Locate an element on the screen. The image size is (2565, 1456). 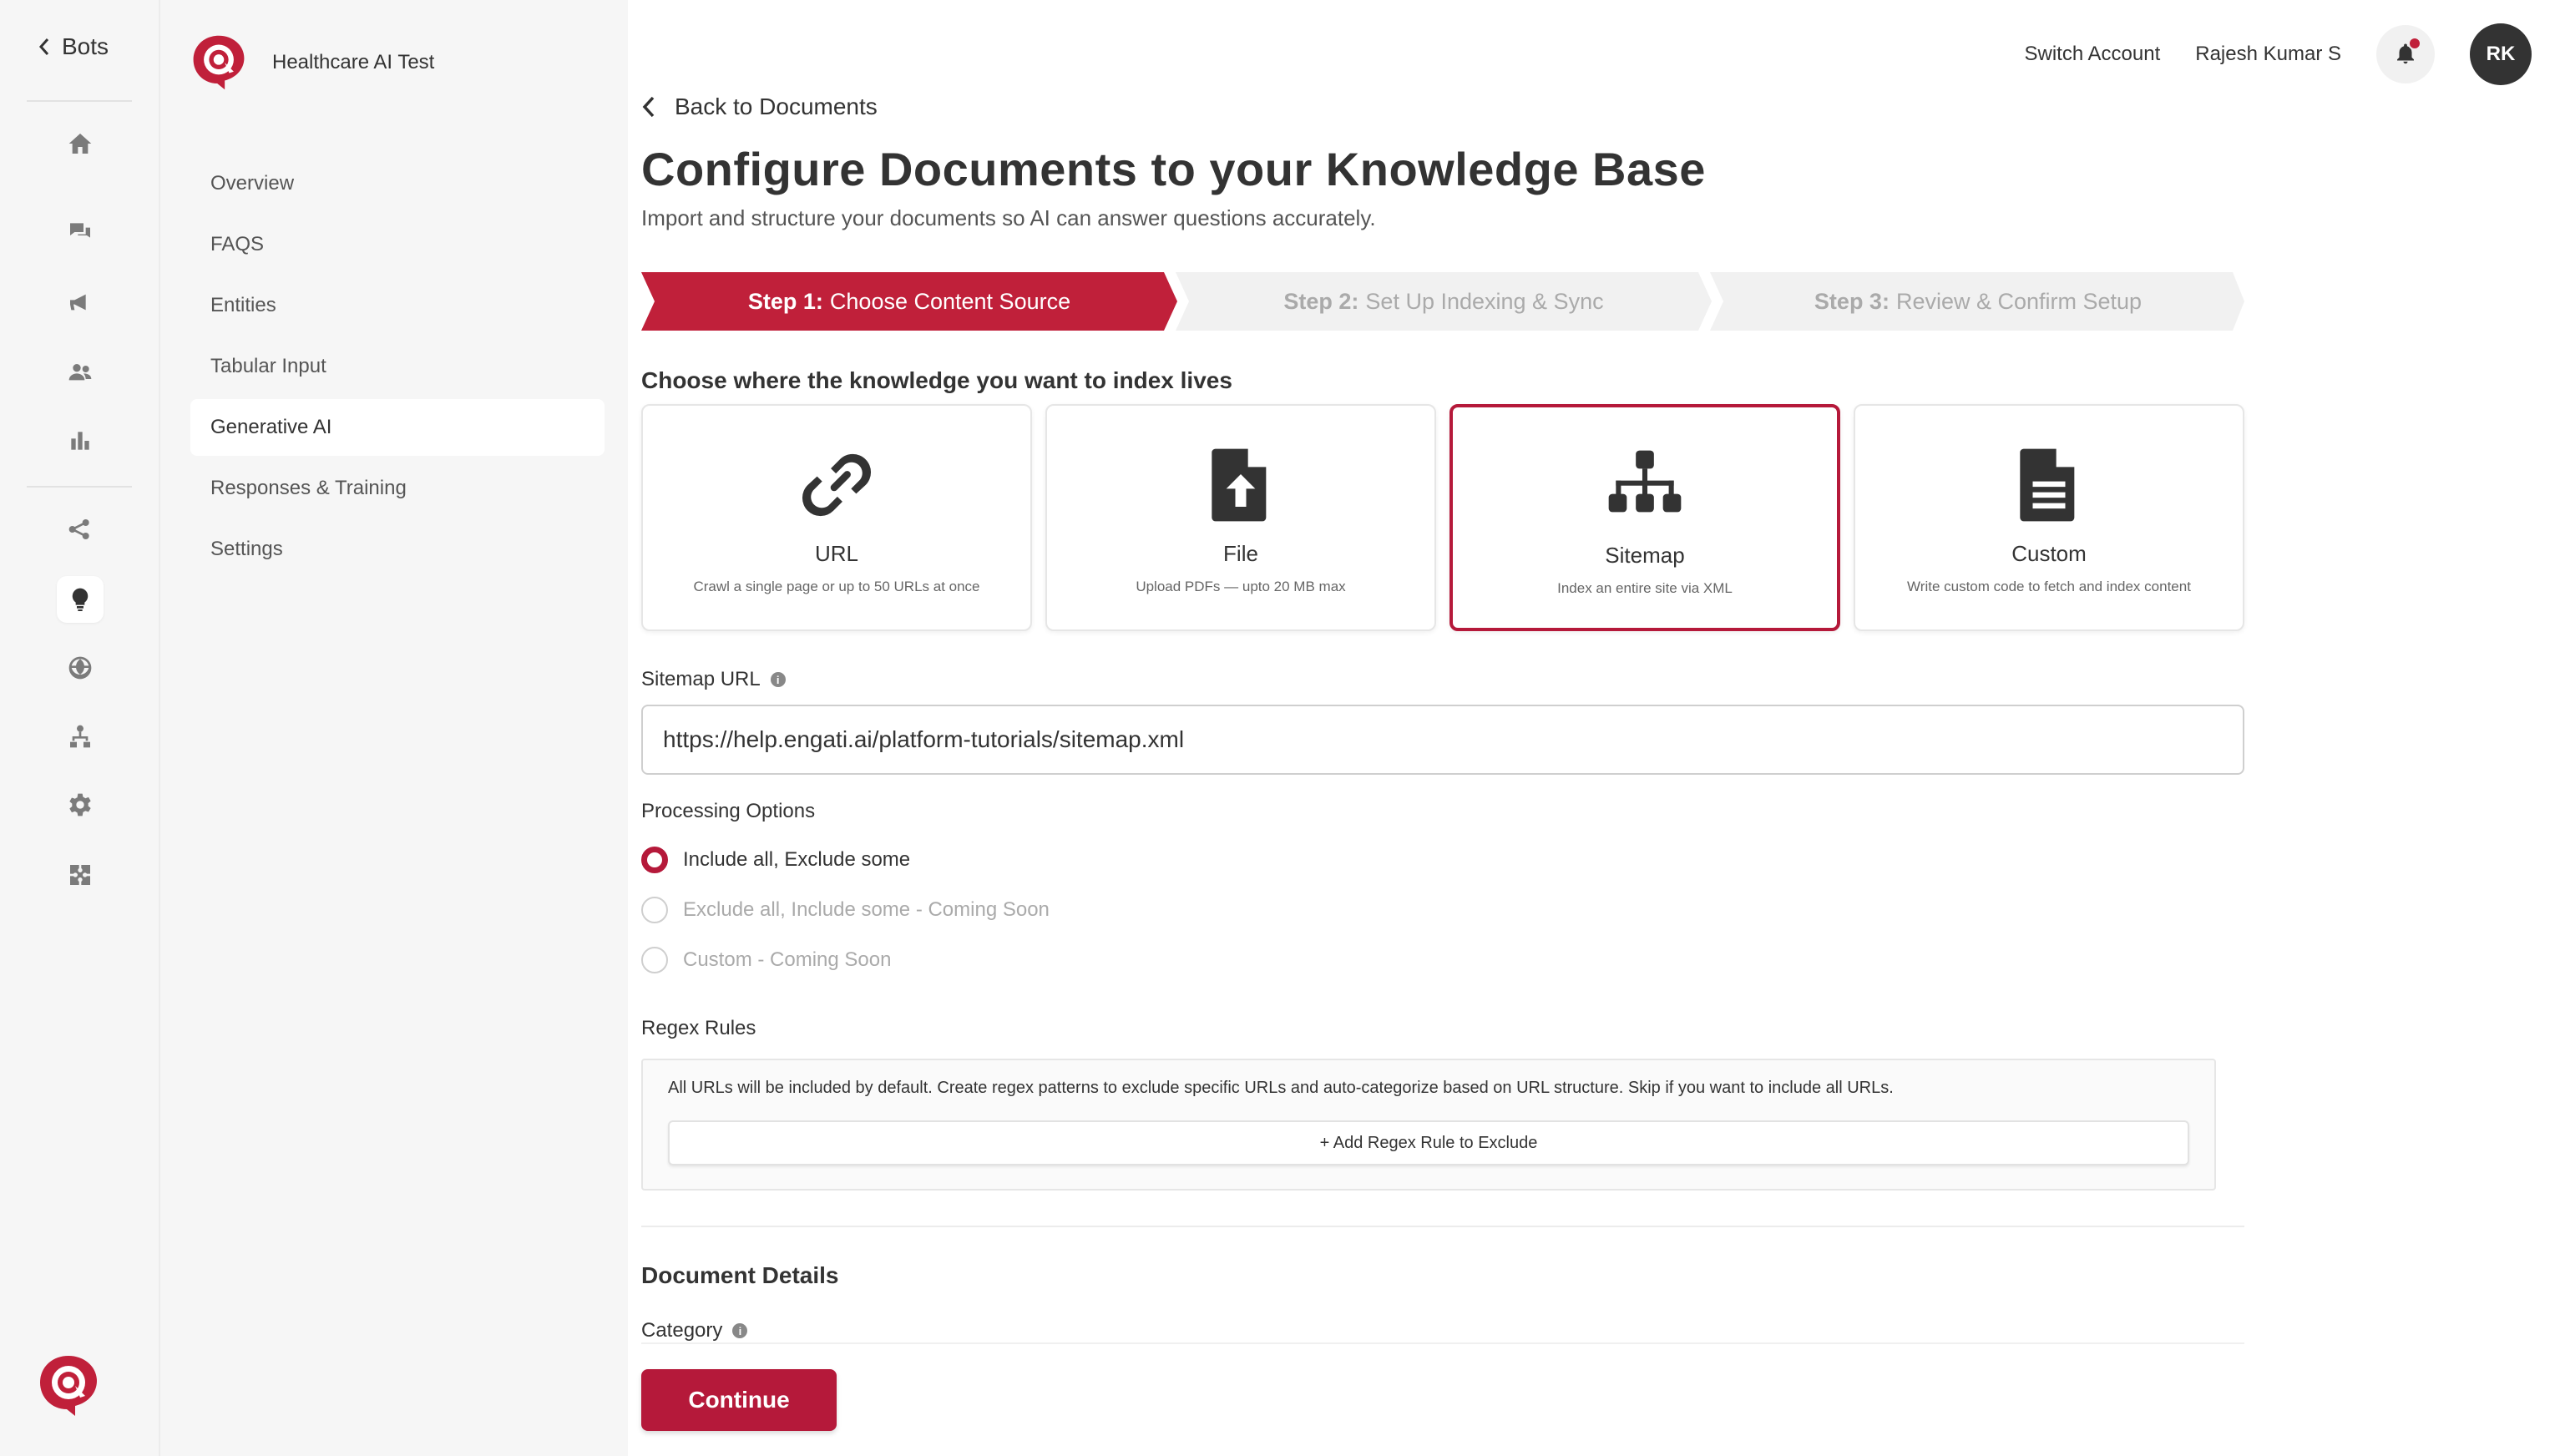
top-bar: Switch Account Rajesh Kumar S RK is located at coordinates (2278, 54).